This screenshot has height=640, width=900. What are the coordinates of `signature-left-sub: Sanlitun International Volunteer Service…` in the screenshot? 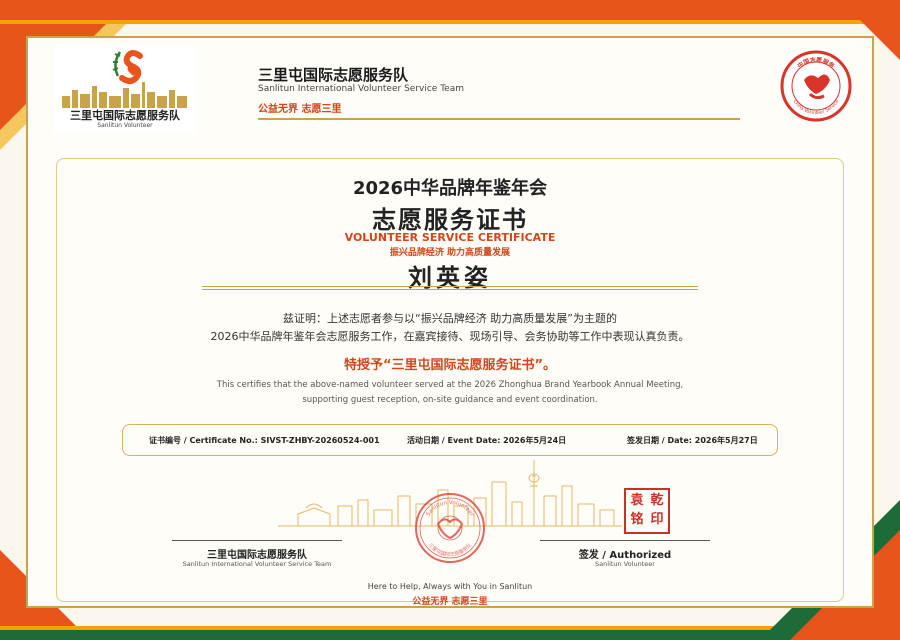 It's located at (257, 564).